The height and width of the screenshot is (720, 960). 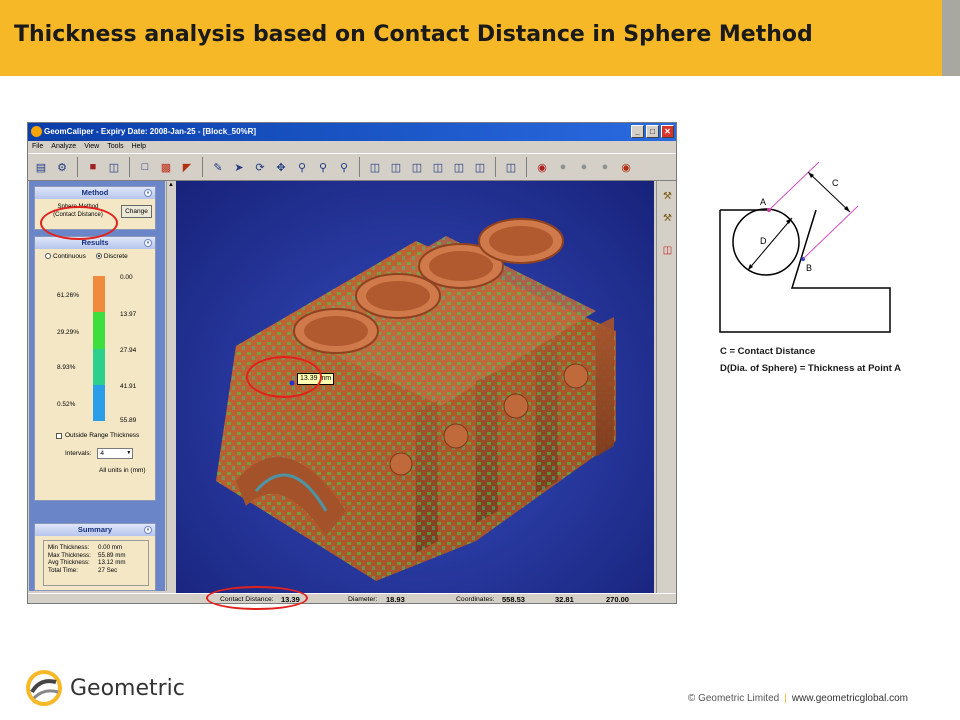 I want to click on outside-range-label: Outside Range Thickness, so click(x=102, y=435).